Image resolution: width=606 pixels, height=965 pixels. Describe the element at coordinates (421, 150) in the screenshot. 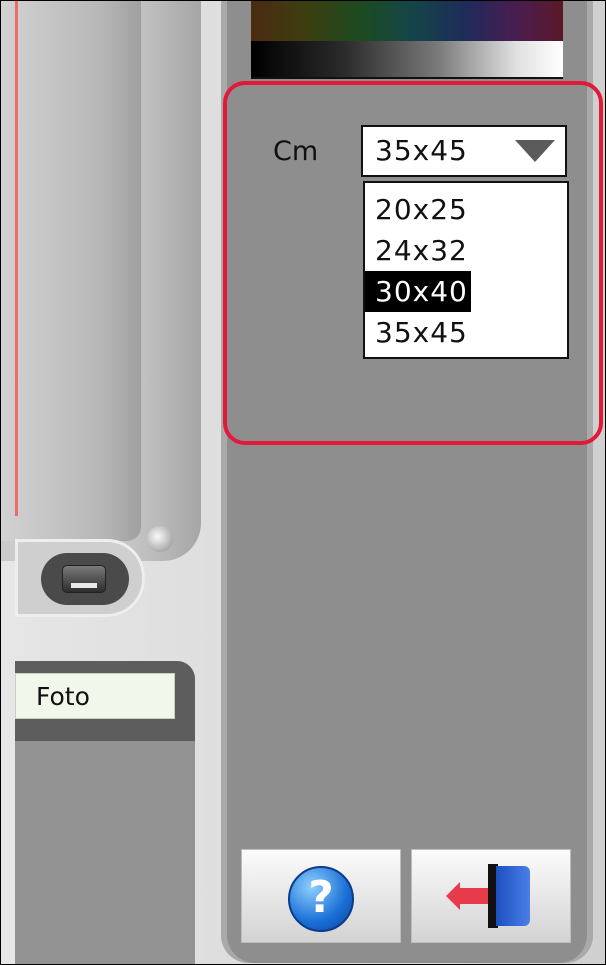

I see `size-select-value: 35x45` at that location.